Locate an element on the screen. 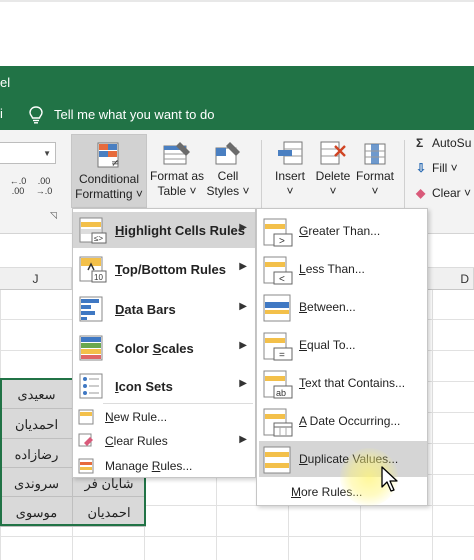 The height and width of the screenshot is (560, 474). menu-label: Highlight Cells Rules is located at coordinates (180, 230).